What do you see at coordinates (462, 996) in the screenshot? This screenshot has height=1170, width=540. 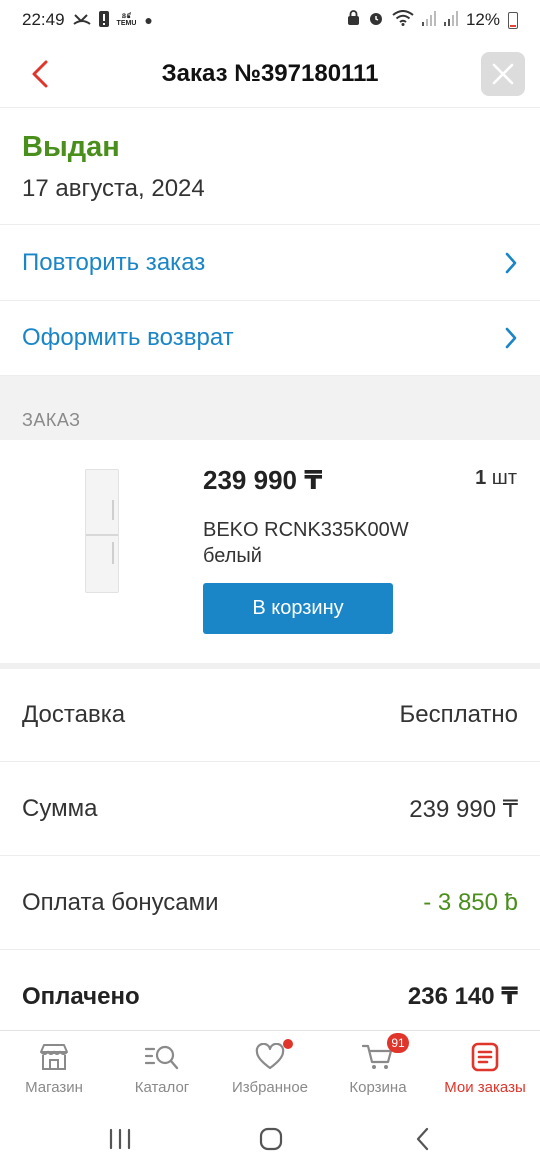 I see `summary-value: 236 140 ₸` at bounding box center [462, 996].